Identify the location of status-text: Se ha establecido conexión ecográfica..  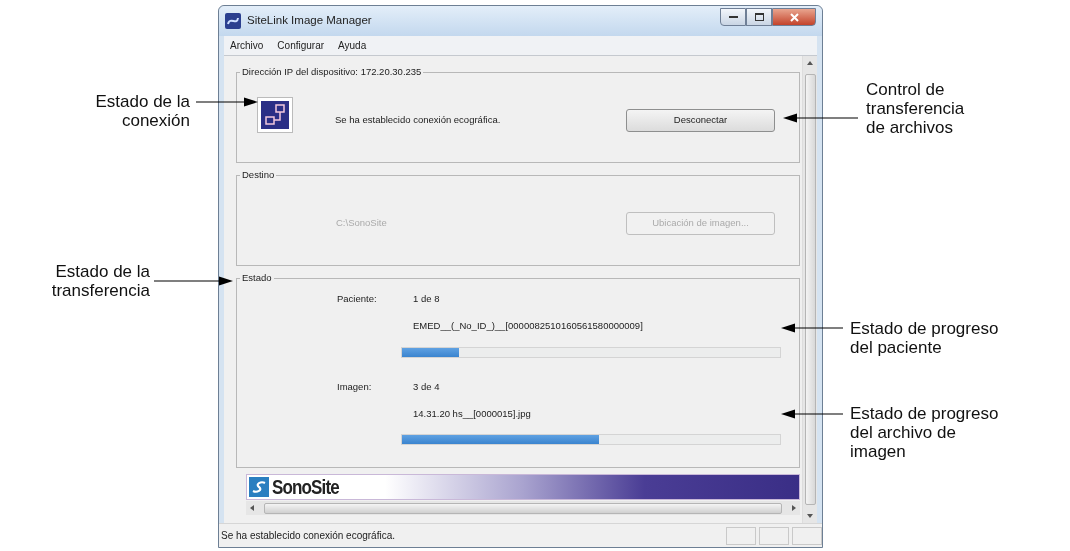
(308, 536).